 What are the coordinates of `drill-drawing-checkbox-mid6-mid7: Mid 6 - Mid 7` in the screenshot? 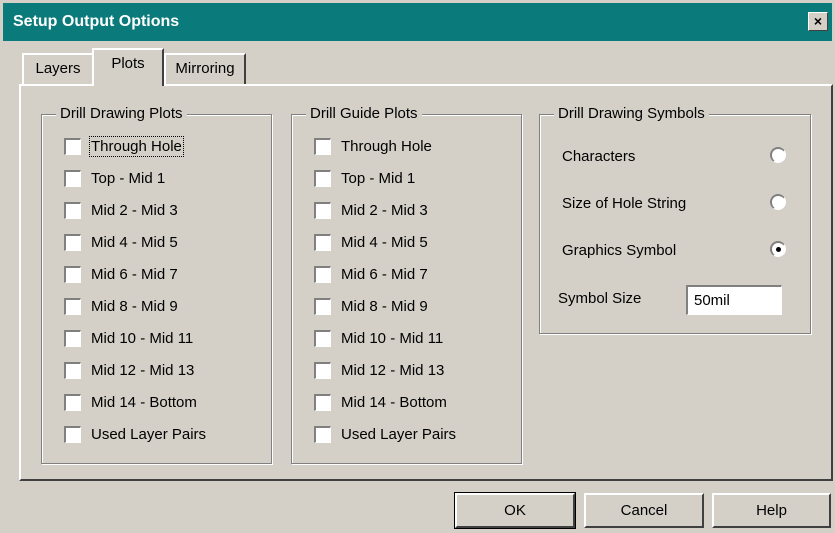 It's located at (121, 274).